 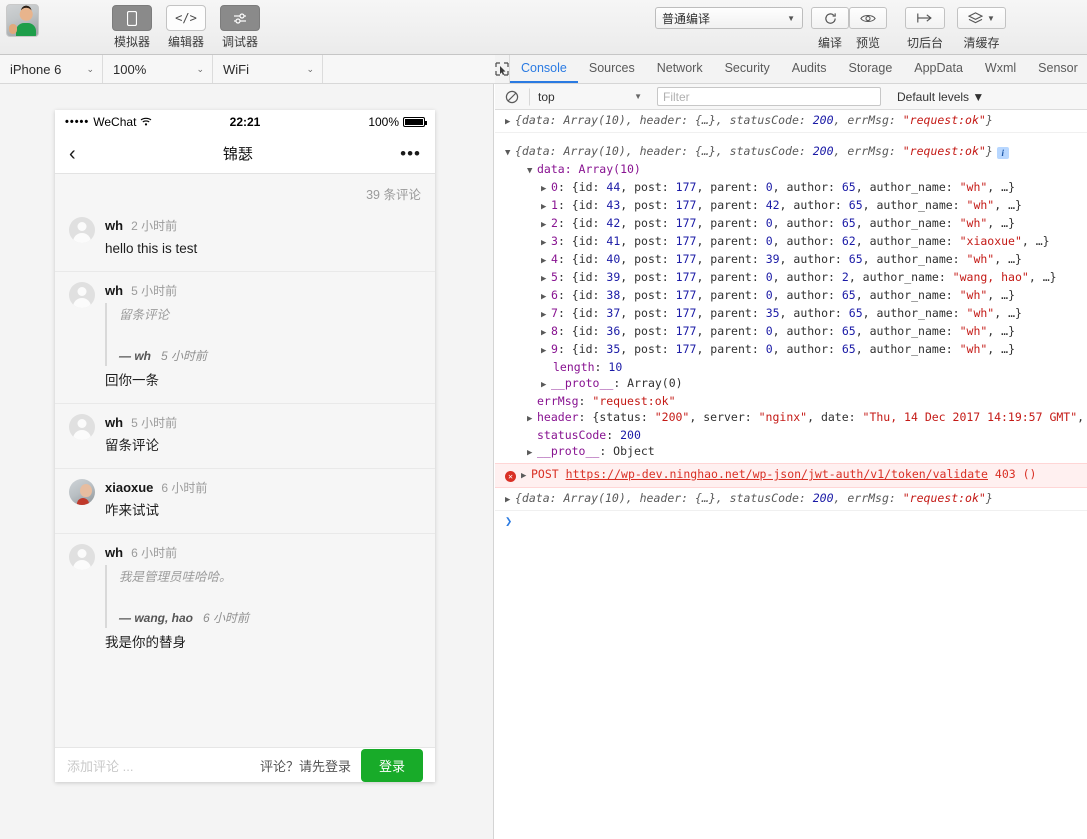 I want to click on tab-network: Network, so click(x=680, y=69).